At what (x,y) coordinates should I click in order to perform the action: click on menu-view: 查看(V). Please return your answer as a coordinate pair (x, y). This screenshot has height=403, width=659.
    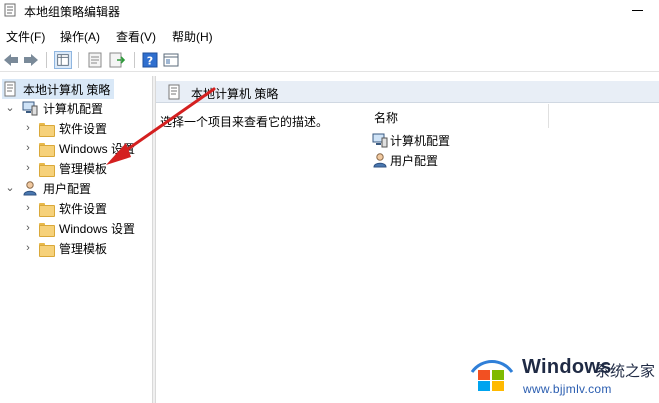
    Looking at the image, I should click on (136, 36).